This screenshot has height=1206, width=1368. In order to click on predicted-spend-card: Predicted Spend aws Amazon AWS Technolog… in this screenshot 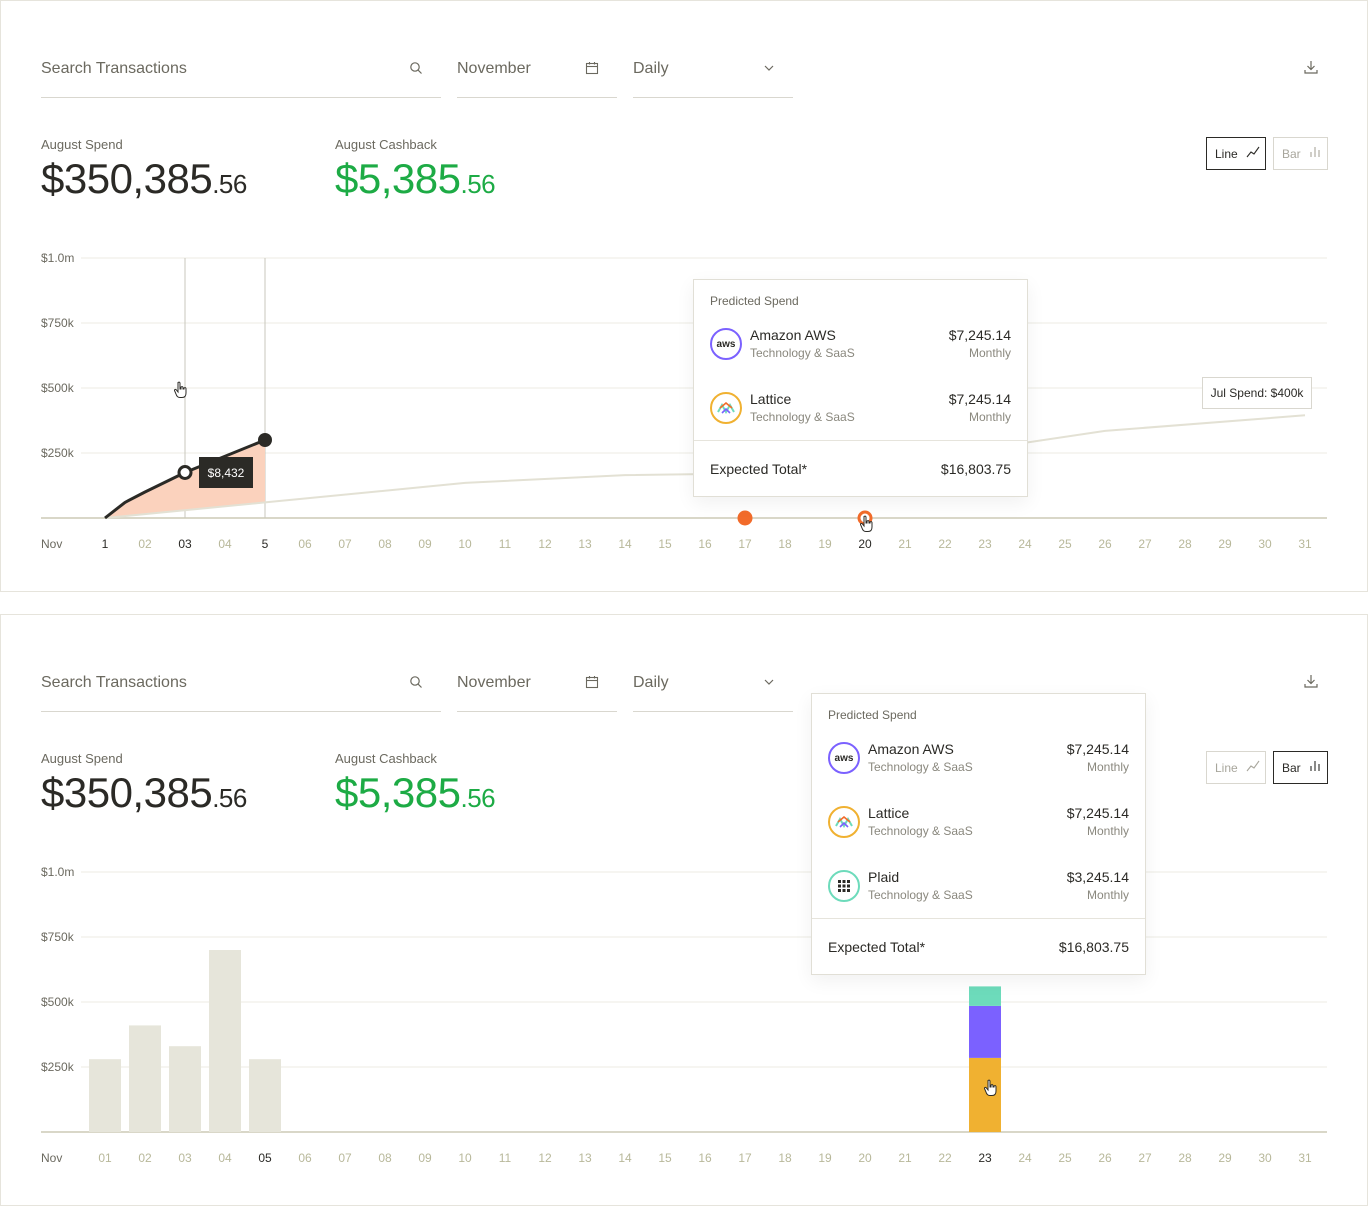, I will do `click(978, 834)`.